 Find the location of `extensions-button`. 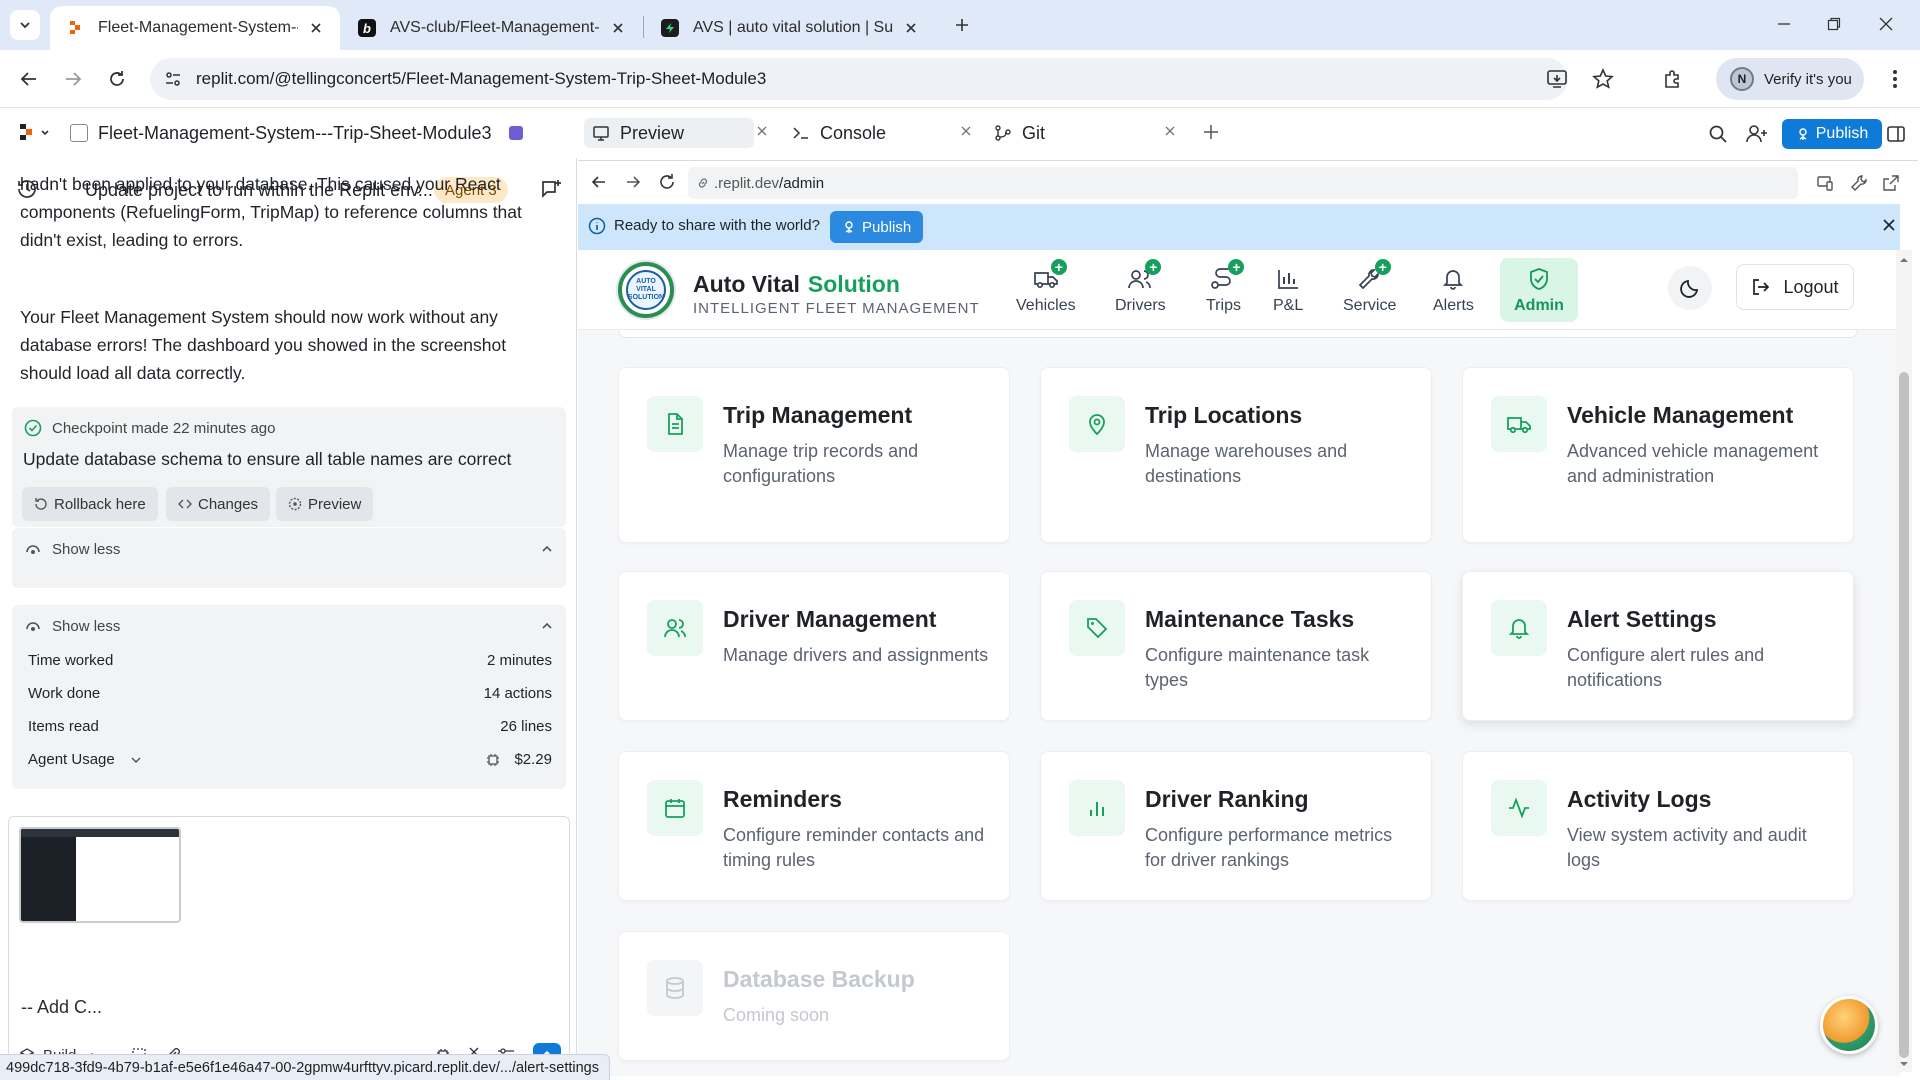

extensions-button is located at coordinates (1673, 79).